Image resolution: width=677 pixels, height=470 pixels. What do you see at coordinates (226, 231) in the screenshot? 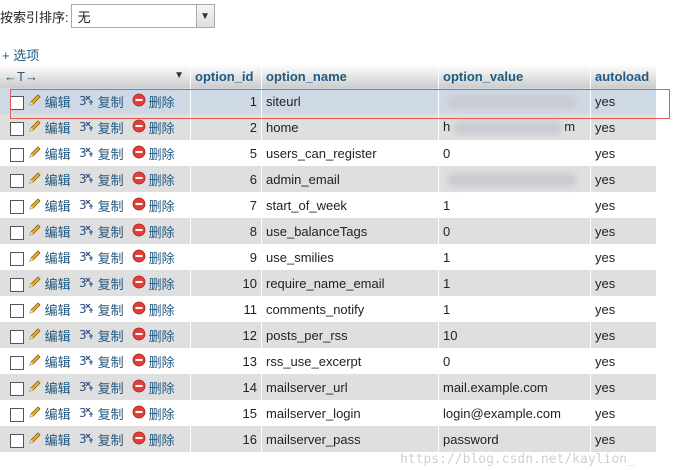
I see `option-id-cell: 8` at bounding box center [226, 231].